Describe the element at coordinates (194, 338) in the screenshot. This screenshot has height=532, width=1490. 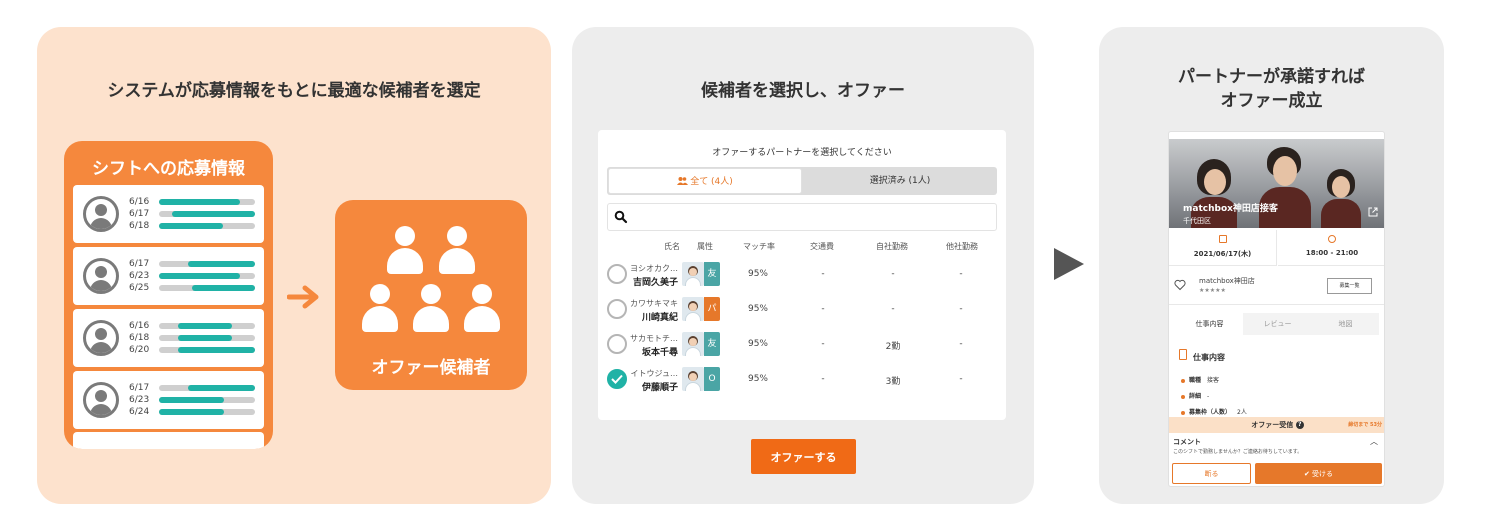
I see `shift-date-row: 6/18` at that location.